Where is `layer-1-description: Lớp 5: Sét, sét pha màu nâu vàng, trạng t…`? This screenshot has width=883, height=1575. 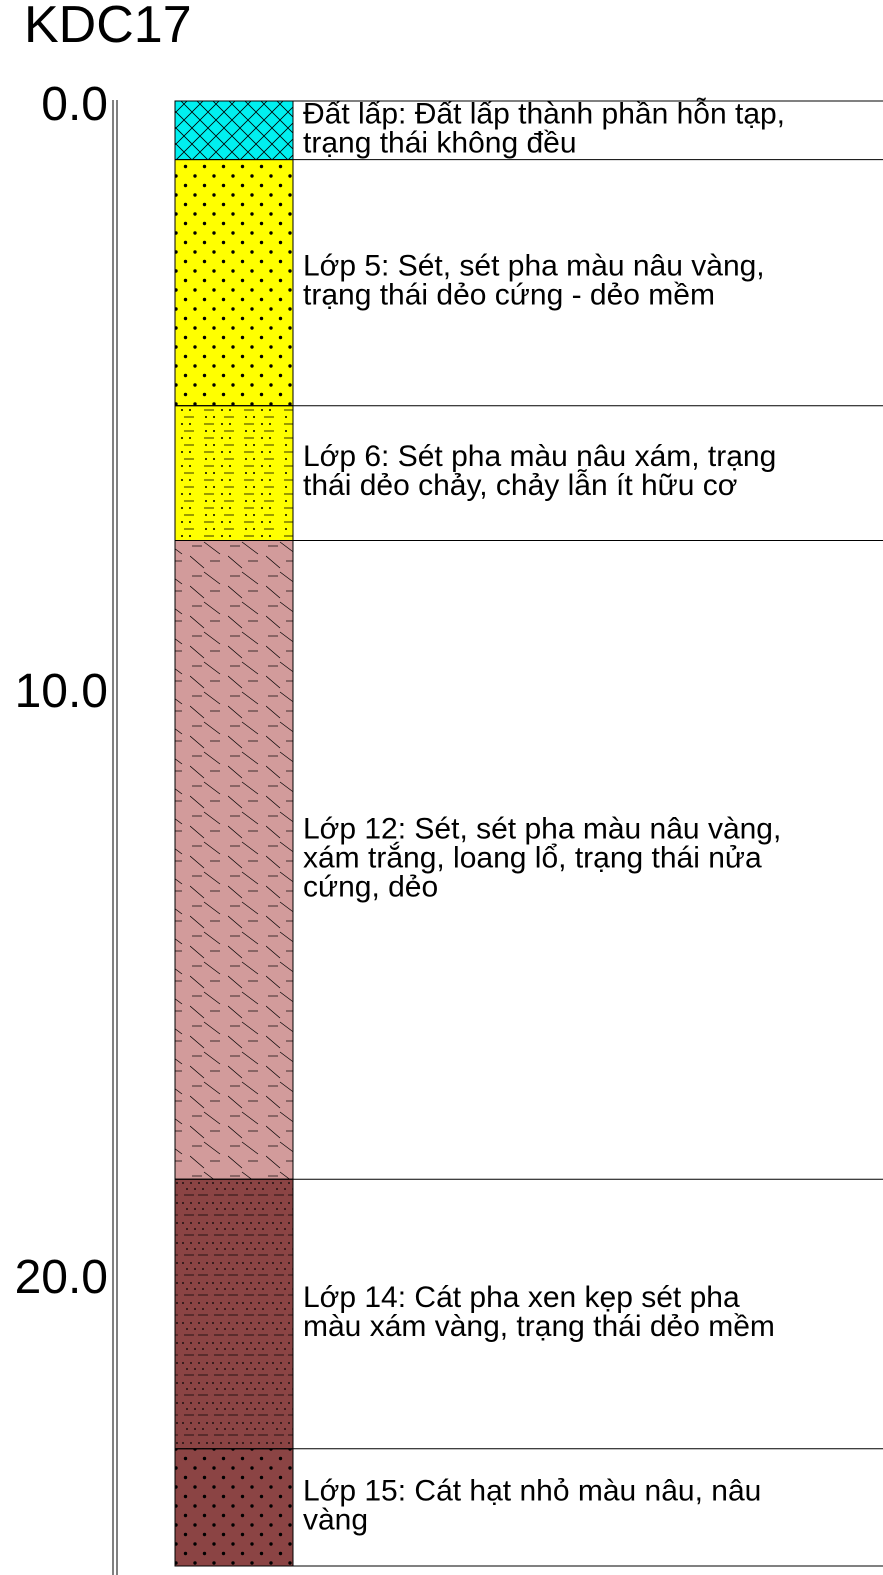 layer-1-description: Lớp 5: Sét, sét pha màu nâu vàng, trạng t… is located at coordinates (534, 281).